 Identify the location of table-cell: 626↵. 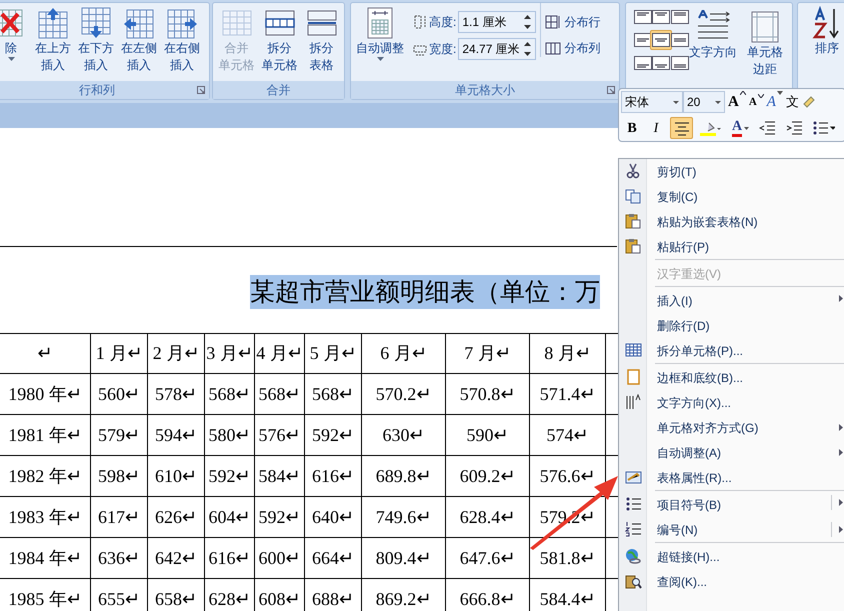
(176, 516).